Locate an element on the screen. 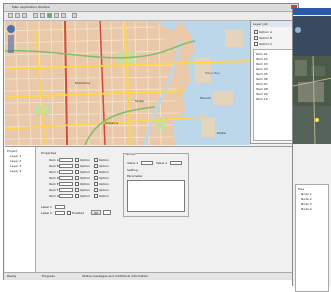 The image size is (331, 292). tree-item: Node 4 is located at coordinates (306, 209).